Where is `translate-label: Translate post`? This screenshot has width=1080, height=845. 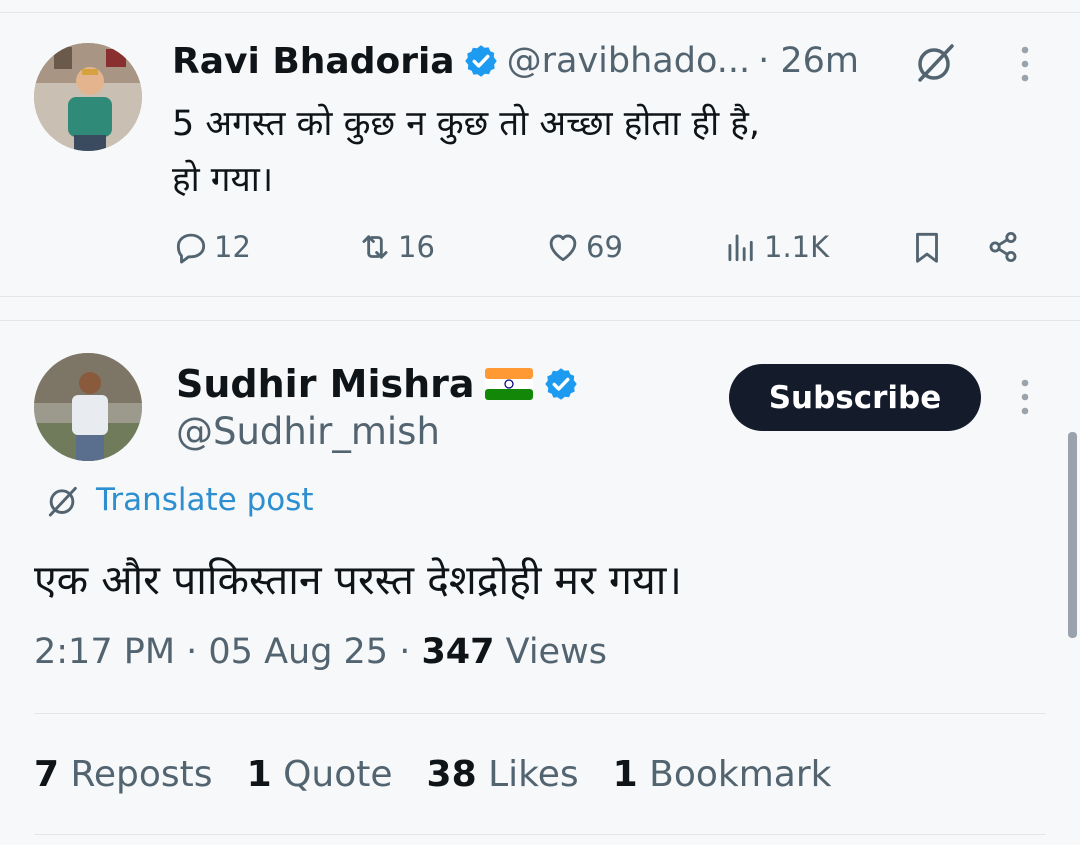
translate-label: Translate post is located at coordinates (205, 500).